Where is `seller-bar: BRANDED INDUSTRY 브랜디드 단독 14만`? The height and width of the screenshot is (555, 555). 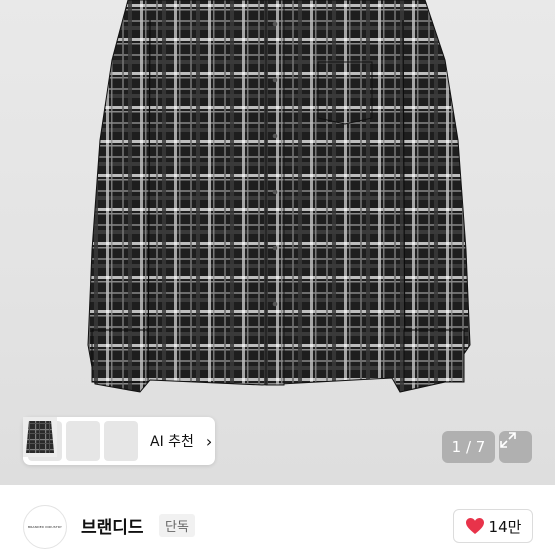
seller-bar: BRANDED INDUSTRY 브랜디드 단독 14만 is located at coordinates (277, 520).